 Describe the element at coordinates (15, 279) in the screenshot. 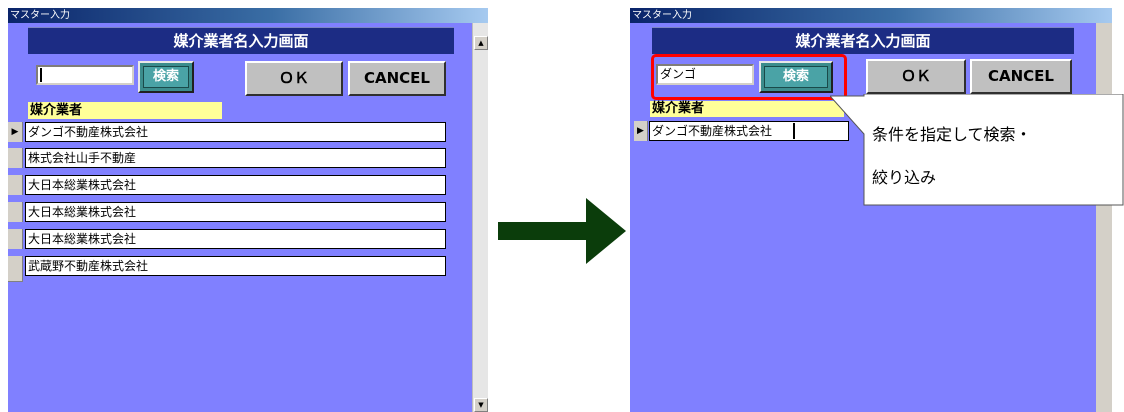

I see `new-row-selector` at that location.